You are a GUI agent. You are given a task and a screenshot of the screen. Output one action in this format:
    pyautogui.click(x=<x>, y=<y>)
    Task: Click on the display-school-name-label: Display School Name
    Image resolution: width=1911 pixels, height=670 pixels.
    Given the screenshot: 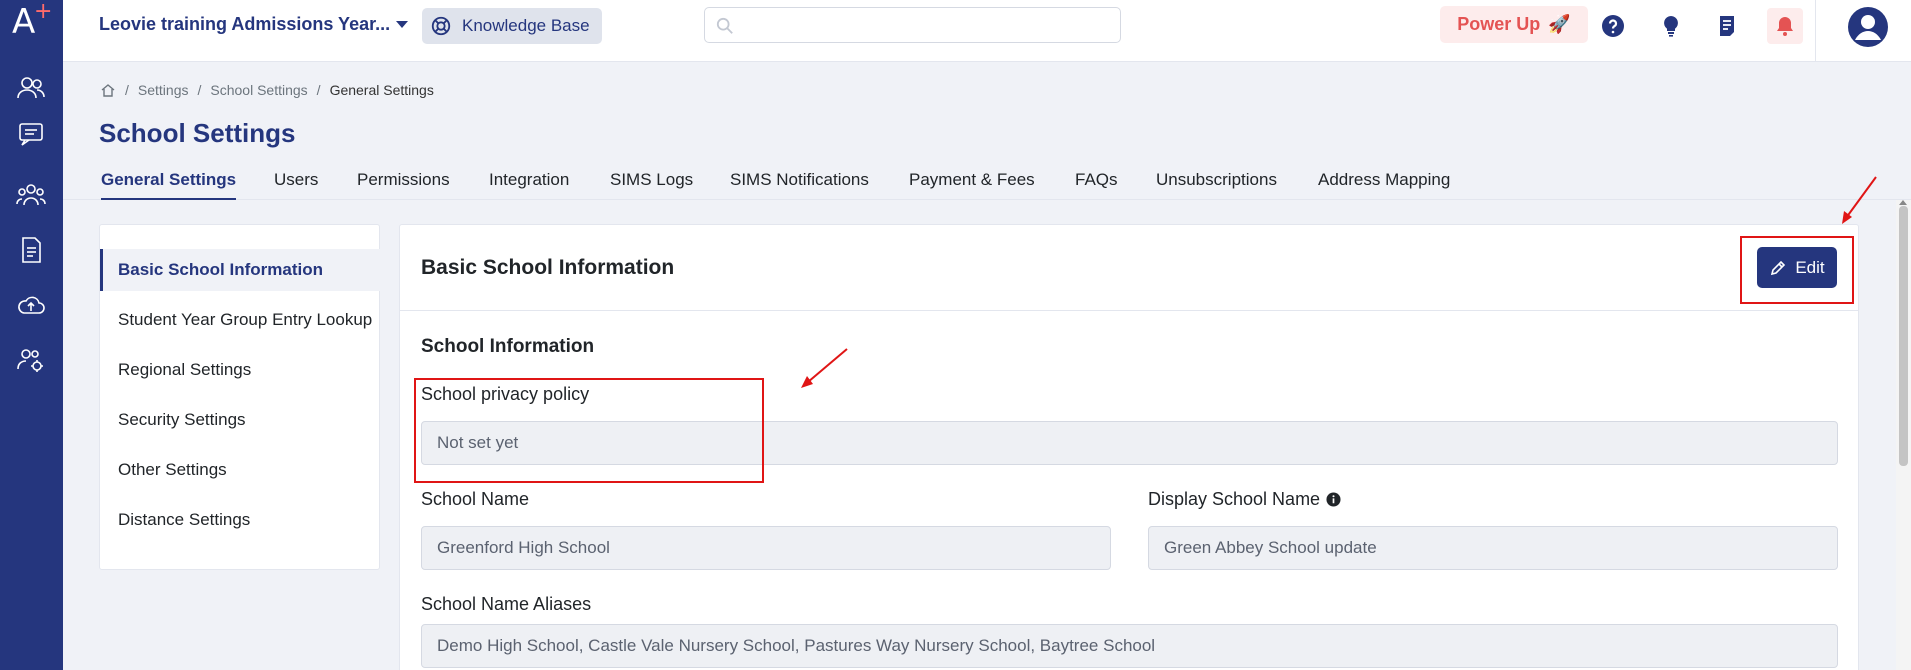 What is the action you would take?
    pyautogui.click(x=1244, y=499)
    